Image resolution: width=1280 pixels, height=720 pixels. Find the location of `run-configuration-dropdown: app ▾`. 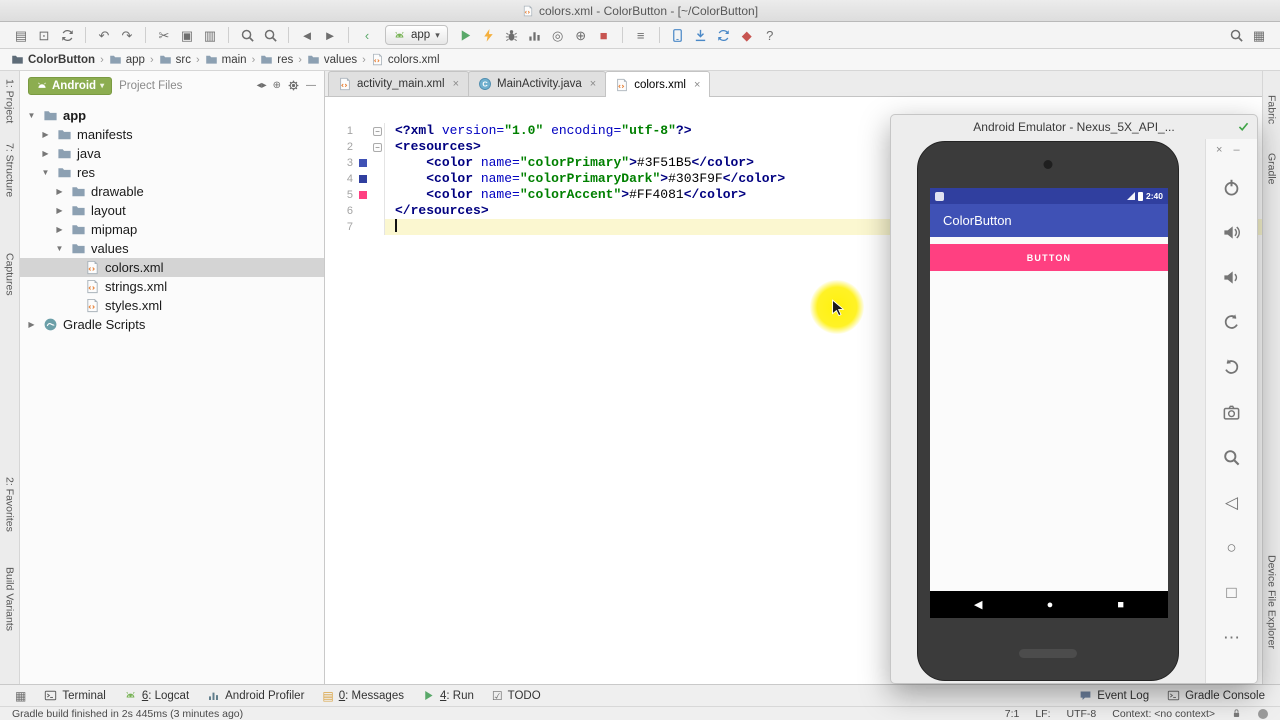

run-configuration-dropdown: app ▾ is located at coordinates (416, 35).